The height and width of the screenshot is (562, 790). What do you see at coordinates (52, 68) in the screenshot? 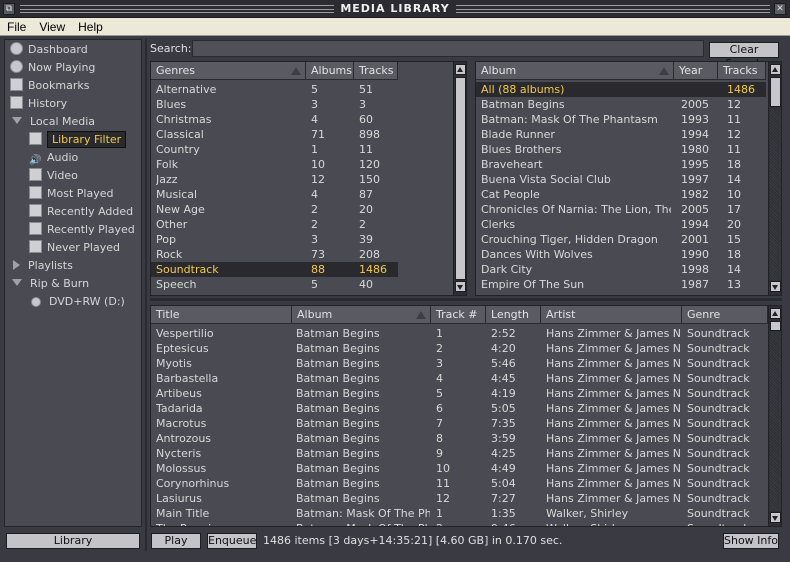
I see `sidebar-item-now-playing: Now Playing` at bounding box center [52, 68].